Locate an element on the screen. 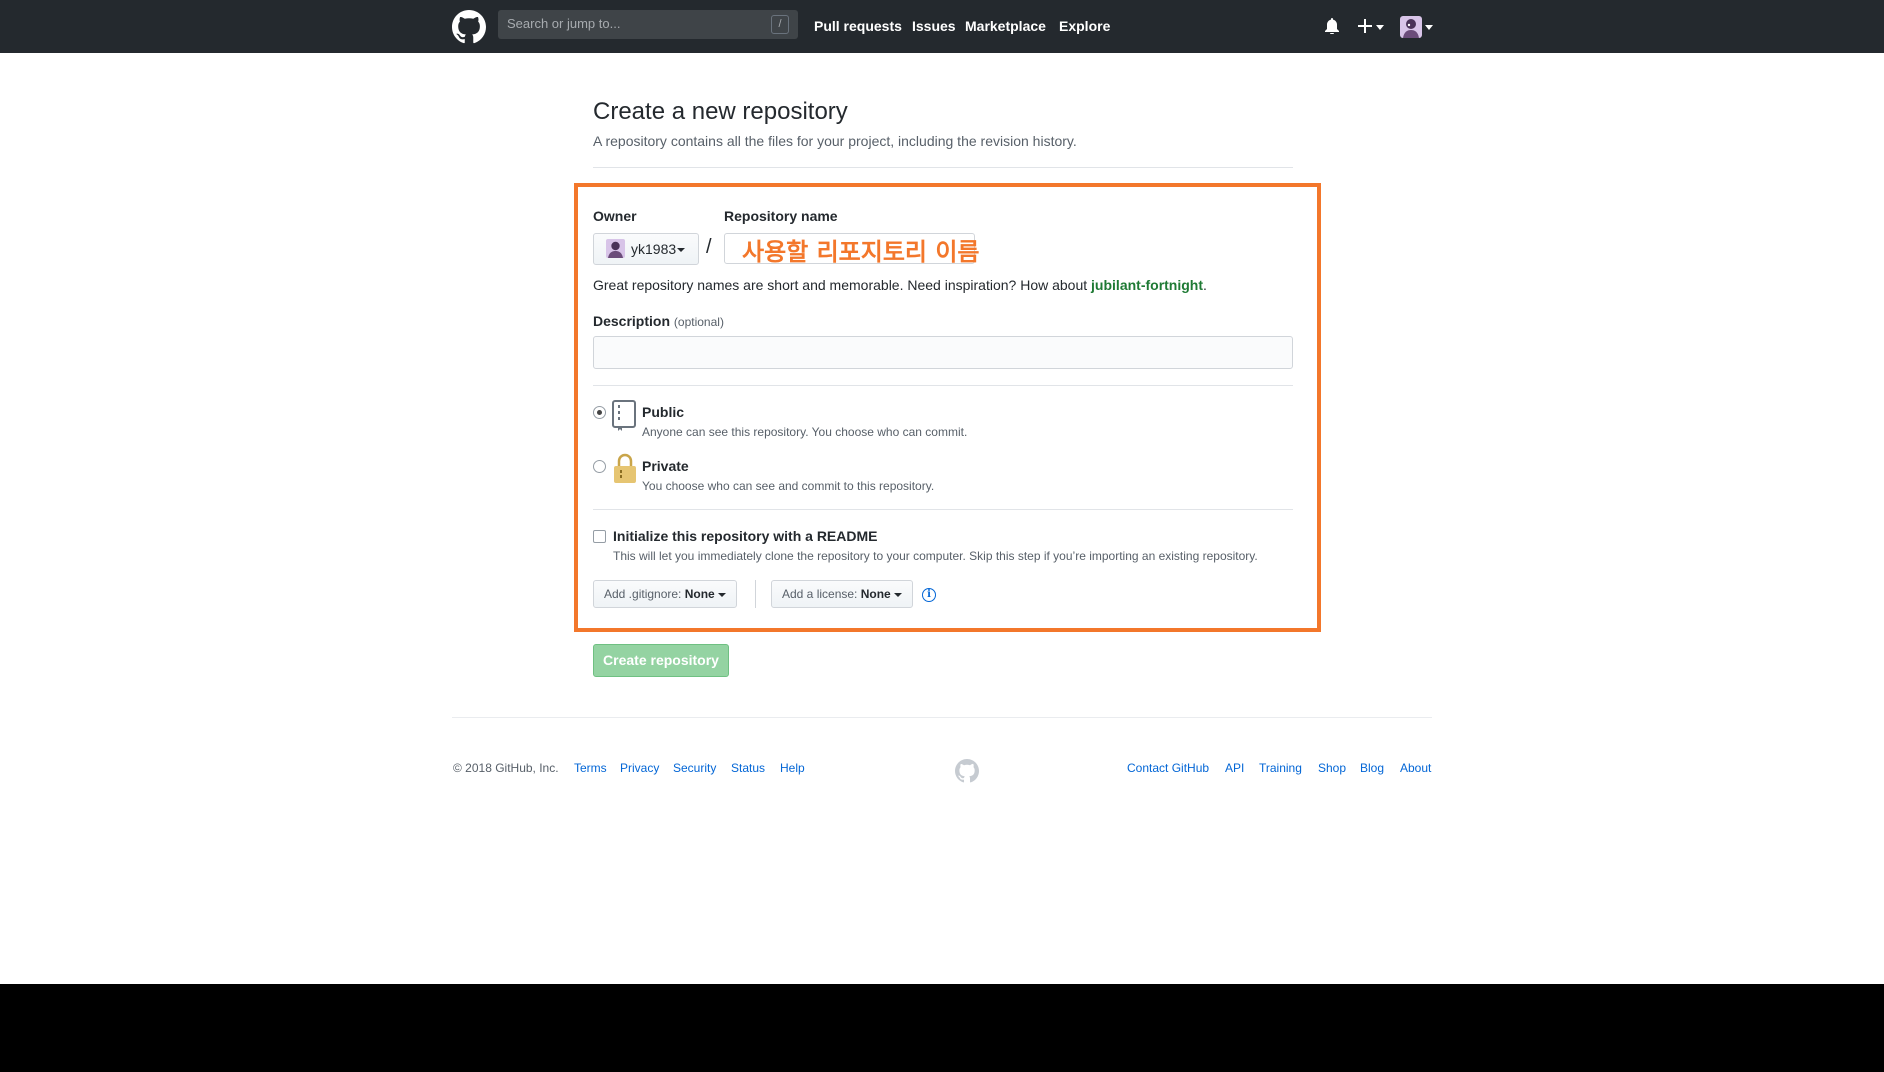 The width and height of the screenshot is (1884, 1072). footer-link-about: About is located at coordinates (1415, 768).